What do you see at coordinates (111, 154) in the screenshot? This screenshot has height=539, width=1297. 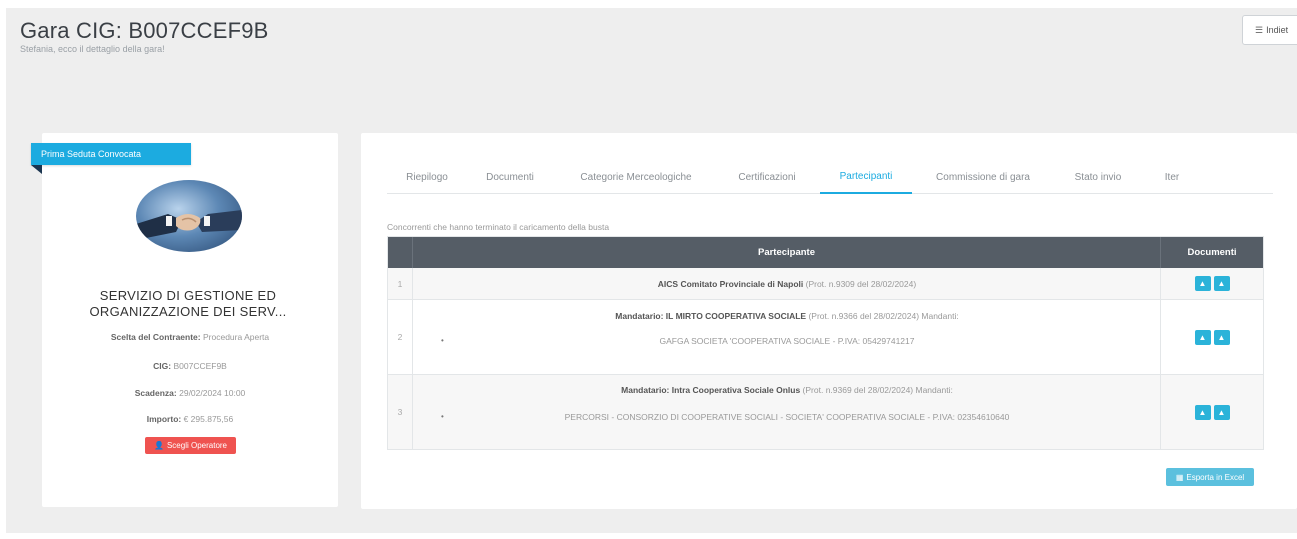 I see `status-badge: Prima Seduta Convocata` at bounding box center [111, 154].